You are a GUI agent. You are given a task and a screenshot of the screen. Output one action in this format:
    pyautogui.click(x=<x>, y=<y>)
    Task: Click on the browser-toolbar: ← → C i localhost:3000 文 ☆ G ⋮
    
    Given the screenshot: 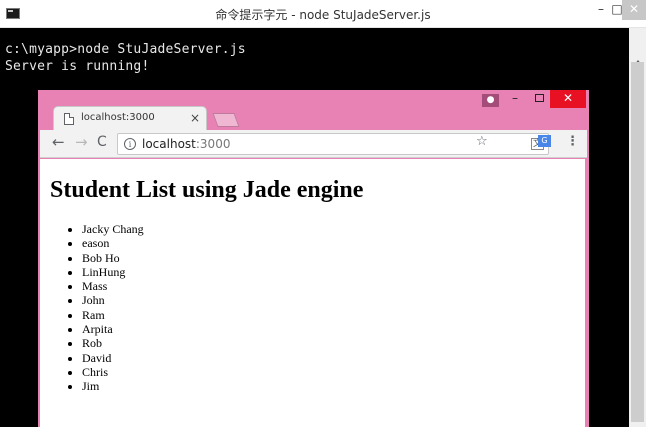 What is the action you would take?
    pyautogui.click(x=313, y=144)
    